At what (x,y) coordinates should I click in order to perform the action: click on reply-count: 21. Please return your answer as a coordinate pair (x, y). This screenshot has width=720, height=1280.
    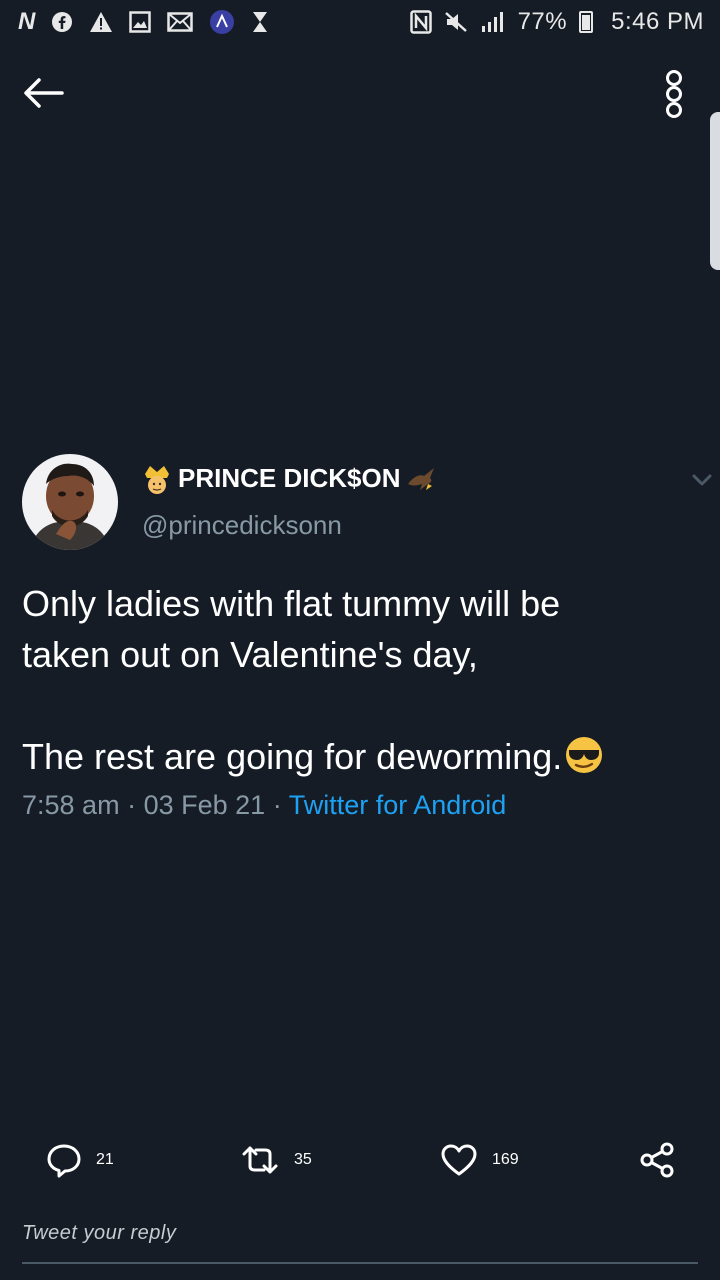
    Looking at the image, I should click on (105, 1159).